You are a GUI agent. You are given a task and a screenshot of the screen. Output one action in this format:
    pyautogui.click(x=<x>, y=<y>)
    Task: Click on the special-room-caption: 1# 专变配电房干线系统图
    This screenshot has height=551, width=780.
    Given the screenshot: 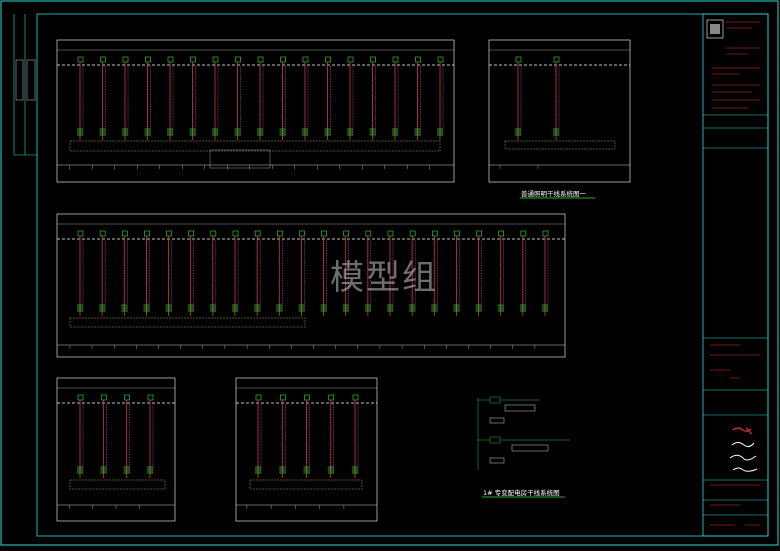 What is the action you would take?
    pyautogui.click(x=521, y=493)
    